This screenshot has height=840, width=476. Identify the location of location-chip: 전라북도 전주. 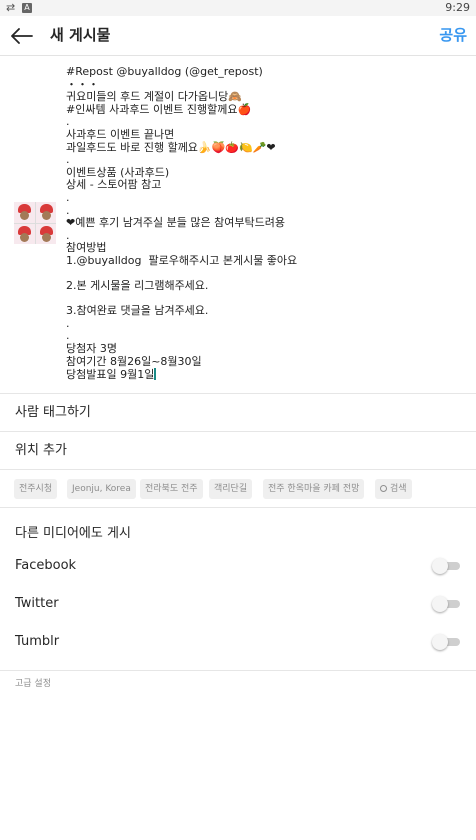
(171, 489).